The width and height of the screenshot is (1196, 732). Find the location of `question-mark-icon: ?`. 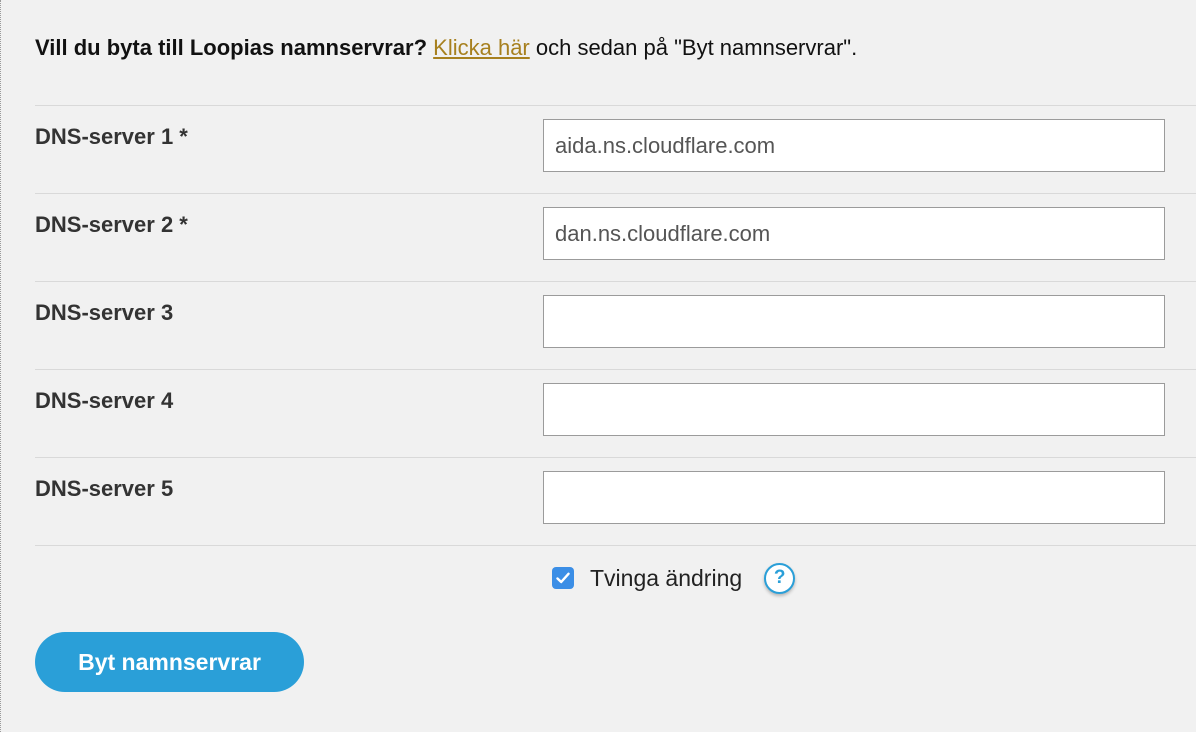

question-mark-icon: ? is located at coordinates (780, 578).